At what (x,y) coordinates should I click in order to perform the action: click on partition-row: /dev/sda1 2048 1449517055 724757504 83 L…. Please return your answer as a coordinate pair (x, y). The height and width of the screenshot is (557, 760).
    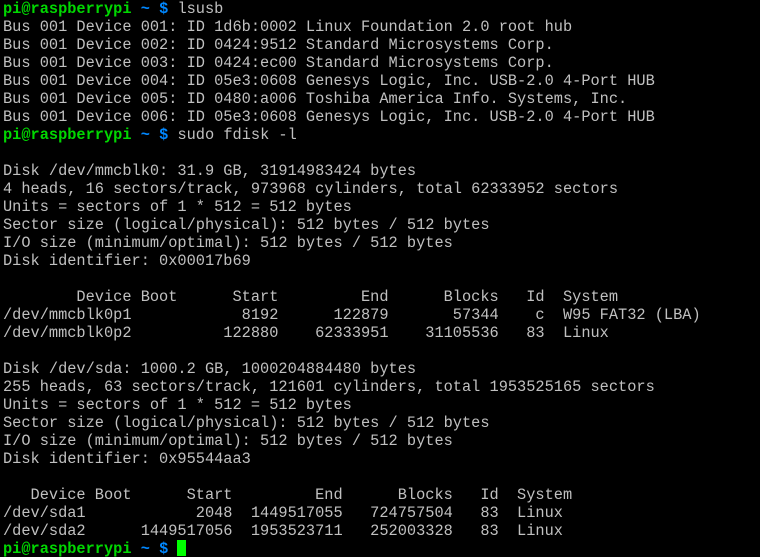
    Looking at the image, I should click on (283, 513).